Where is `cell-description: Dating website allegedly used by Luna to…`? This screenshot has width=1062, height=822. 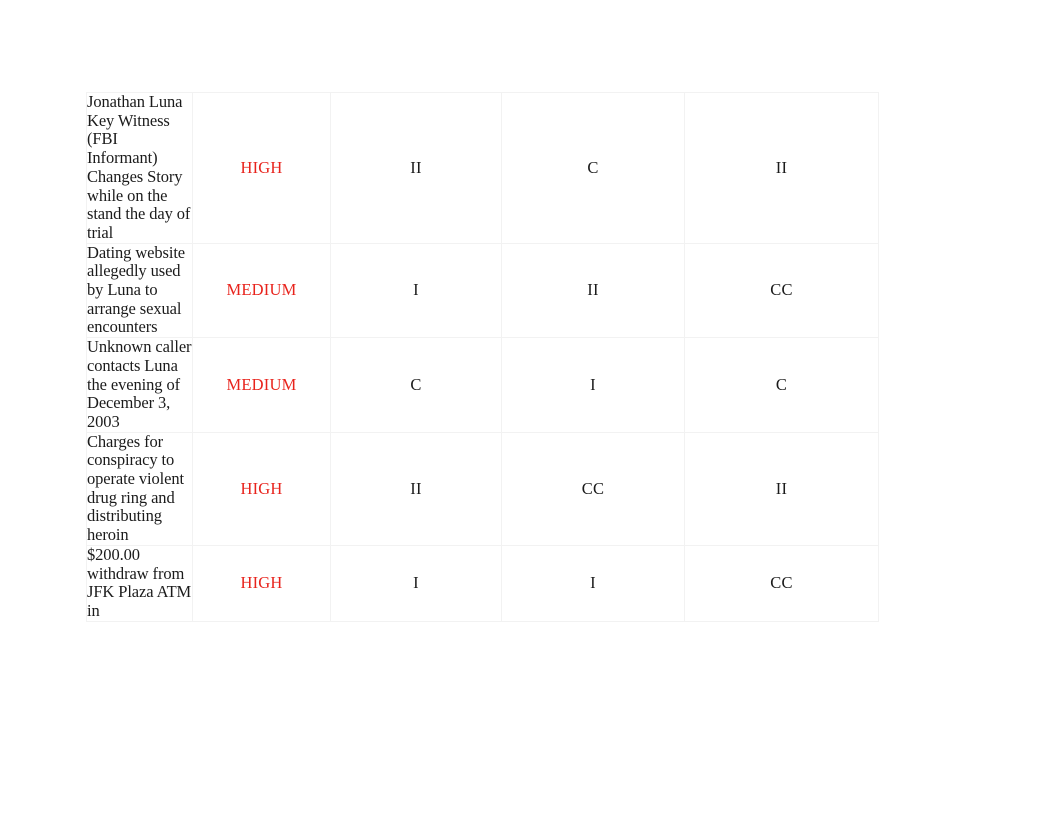 cell-description: Dating website allegedly used by Luna to… is located at coordinates (139, 290).